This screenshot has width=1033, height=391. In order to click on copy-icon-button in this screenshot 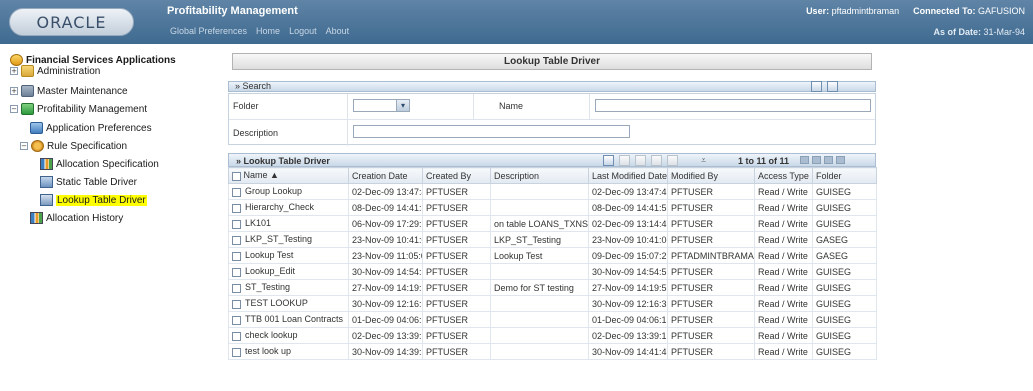, I will do `click(656, 160)`.